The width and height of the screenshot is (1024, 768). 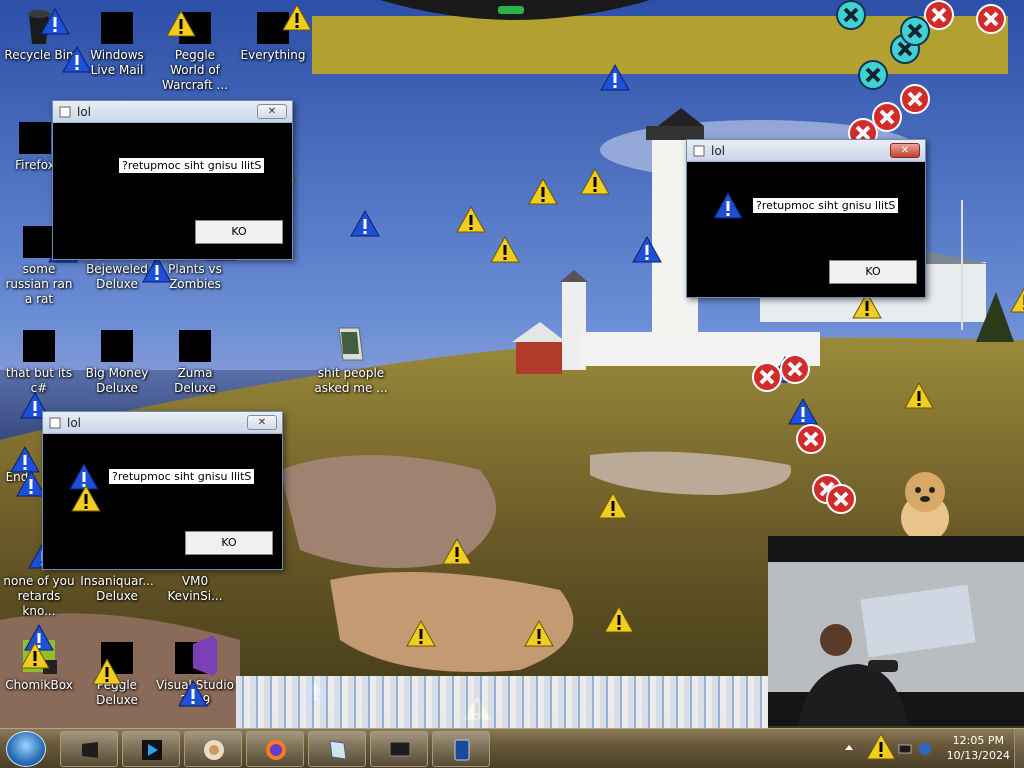 I want to click on firefox-icon, so click(x=276, y=750).